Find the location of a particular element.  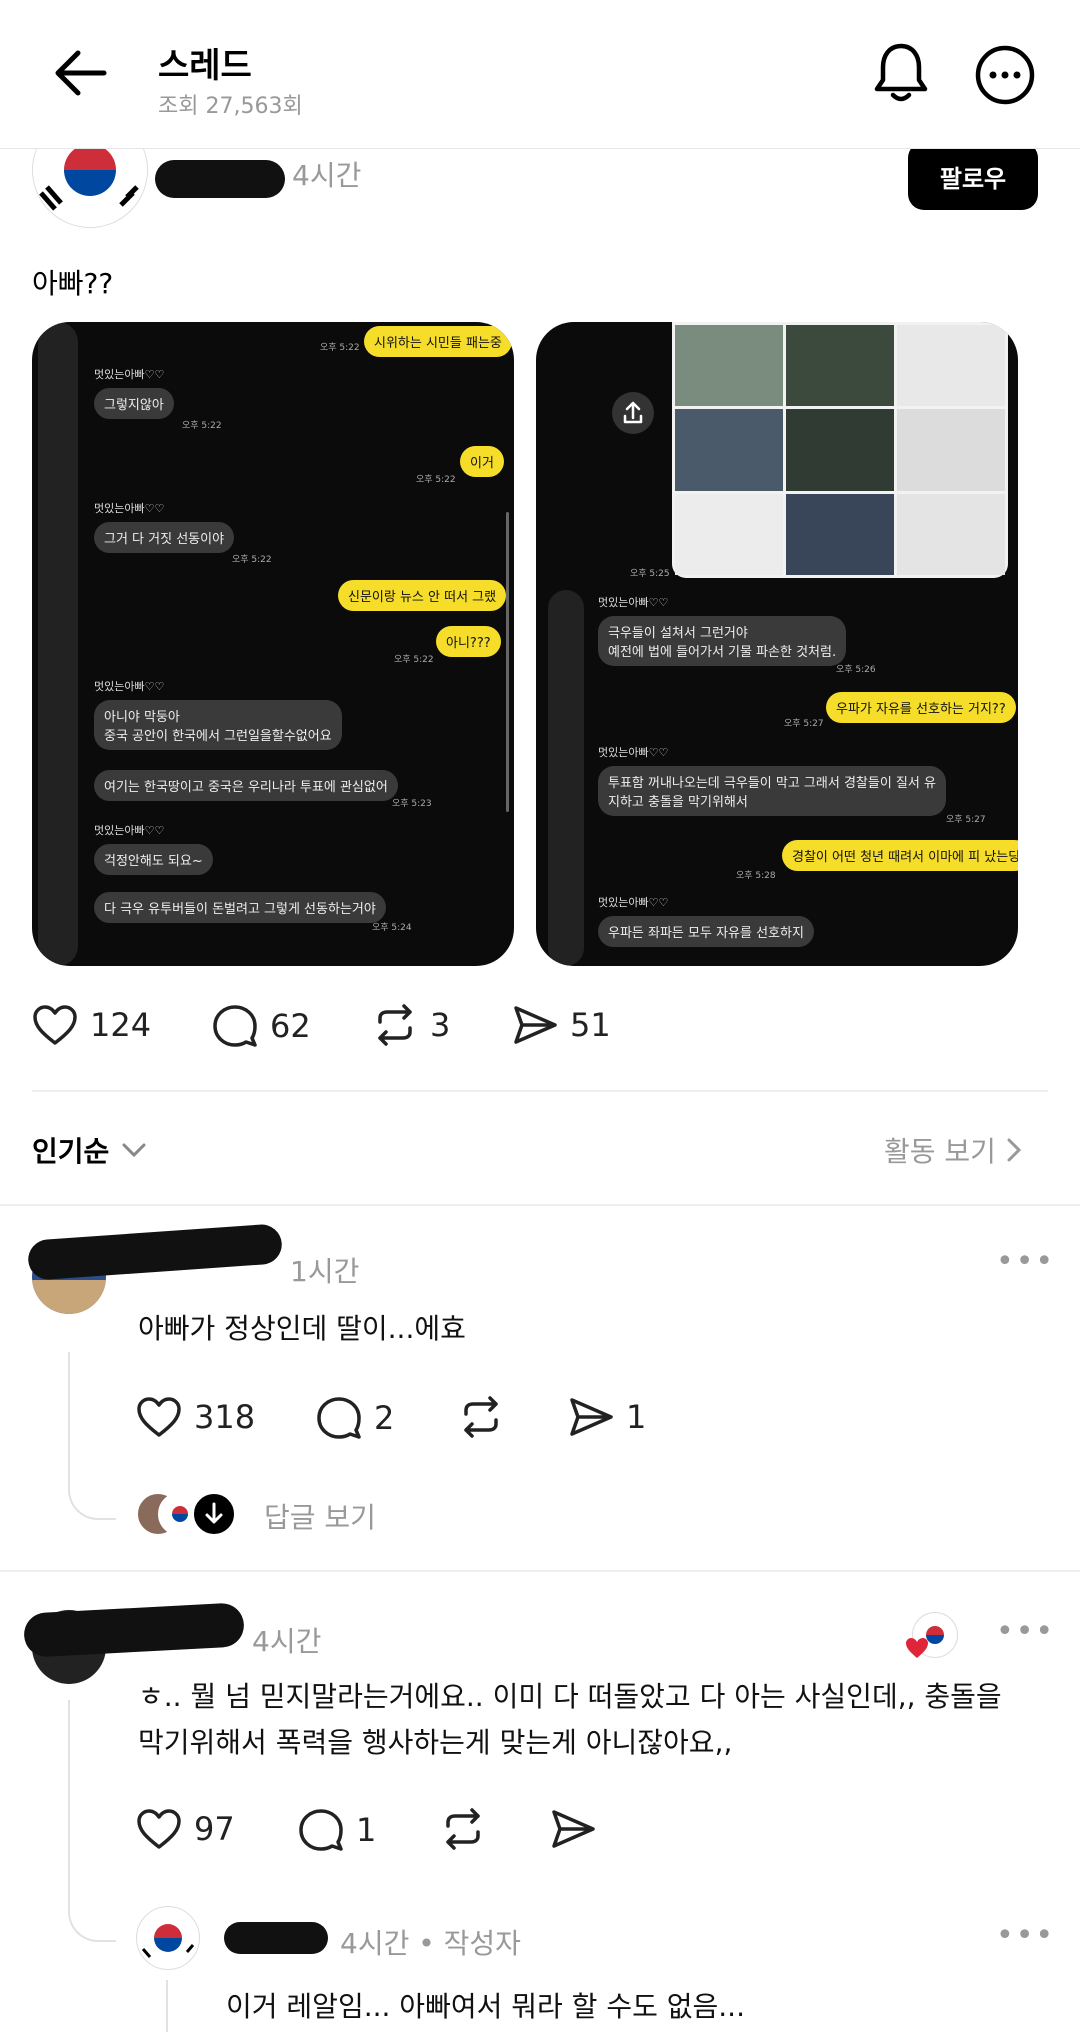

comment-time: 1시간 is located at coordinates (325, 1271).